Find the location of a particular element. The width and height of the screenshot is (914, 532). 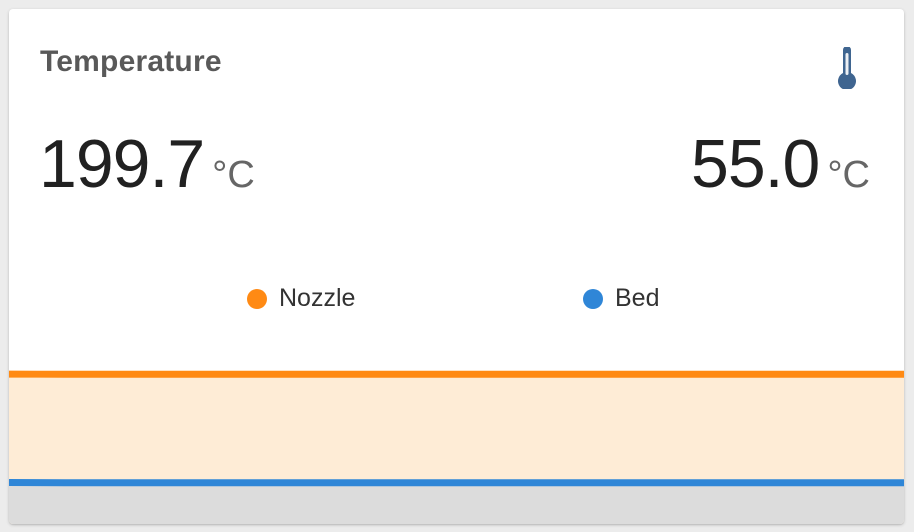

bed-reading: 55.0 °C is located at coordinates (780, 164).